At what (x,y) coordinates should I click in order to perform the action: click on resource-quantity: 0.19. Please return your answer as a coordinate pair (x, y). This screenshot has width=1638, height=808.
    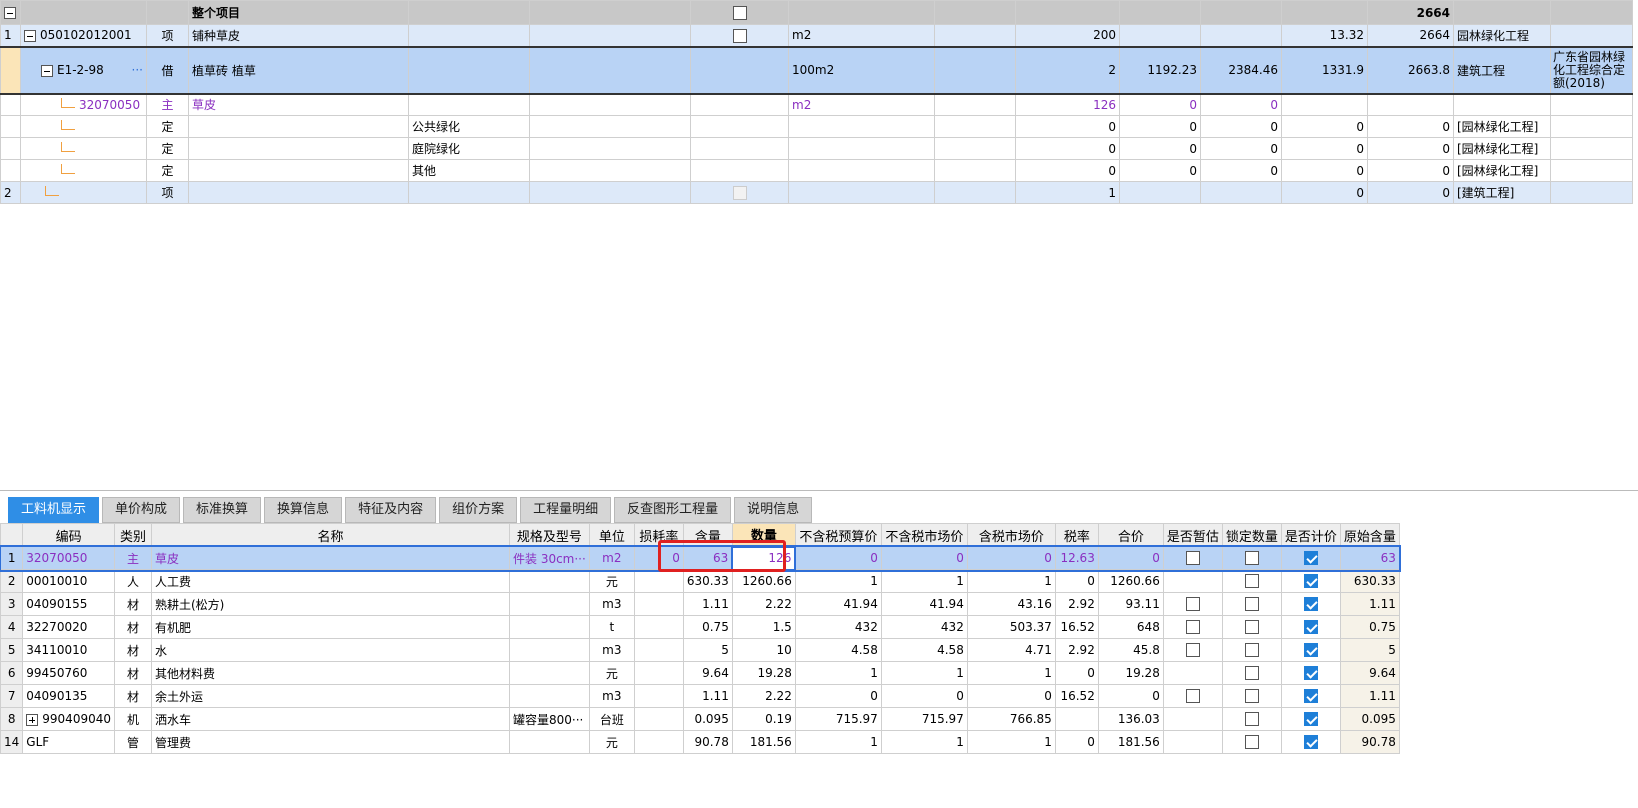
    Looking at the image, I should click on (763, 719).